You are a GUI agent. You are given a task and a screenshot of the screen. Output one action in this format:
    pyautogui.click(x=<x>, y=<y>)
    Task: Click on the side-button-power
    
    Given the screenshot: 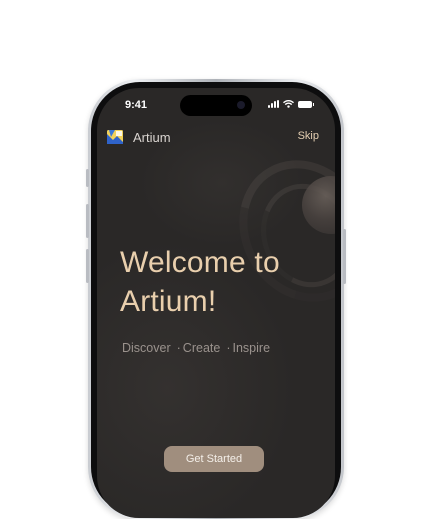 What is the action you would take?
    pyautogui.click(x=344, y=256)
    